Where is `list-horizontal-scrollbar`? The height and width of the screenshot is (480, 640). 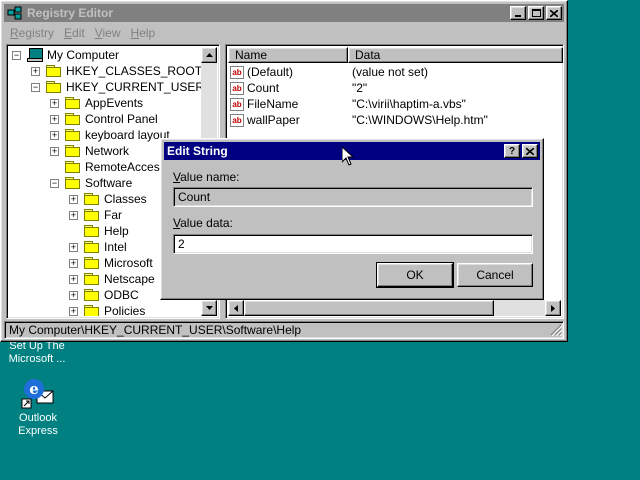
list-horizontal-scrollbar is located at coordinates (394, 308).